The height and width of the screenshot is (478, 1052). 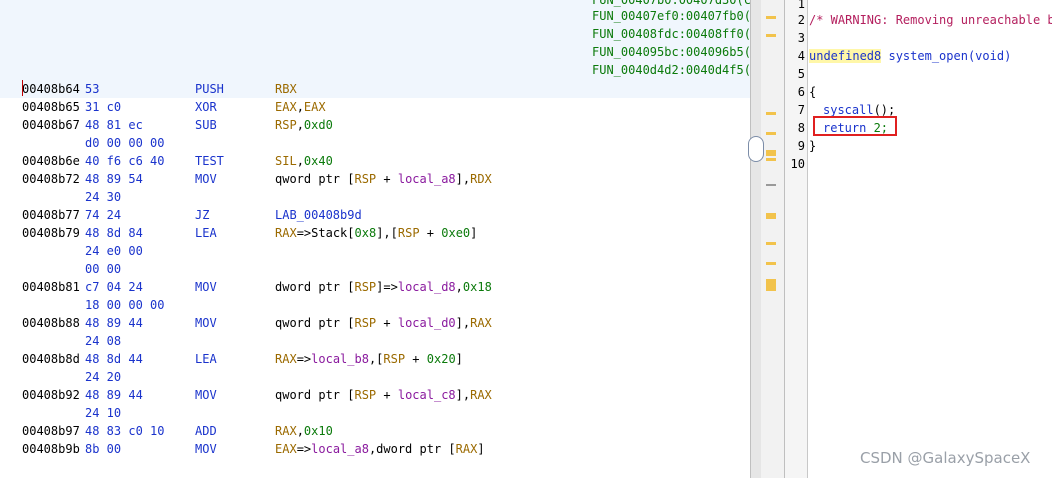 What do you see at coordinates (103, 449) in the screenshot?
I see `instruction-bytes: 8b 00` at bounding box center [103, 449].